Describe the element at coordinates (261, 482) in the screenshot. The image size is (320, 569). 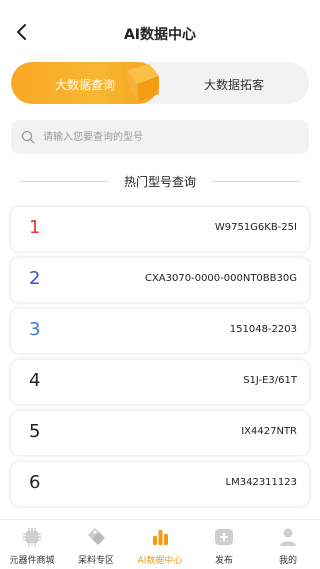
I see `model-number: LM342311123` at that location.